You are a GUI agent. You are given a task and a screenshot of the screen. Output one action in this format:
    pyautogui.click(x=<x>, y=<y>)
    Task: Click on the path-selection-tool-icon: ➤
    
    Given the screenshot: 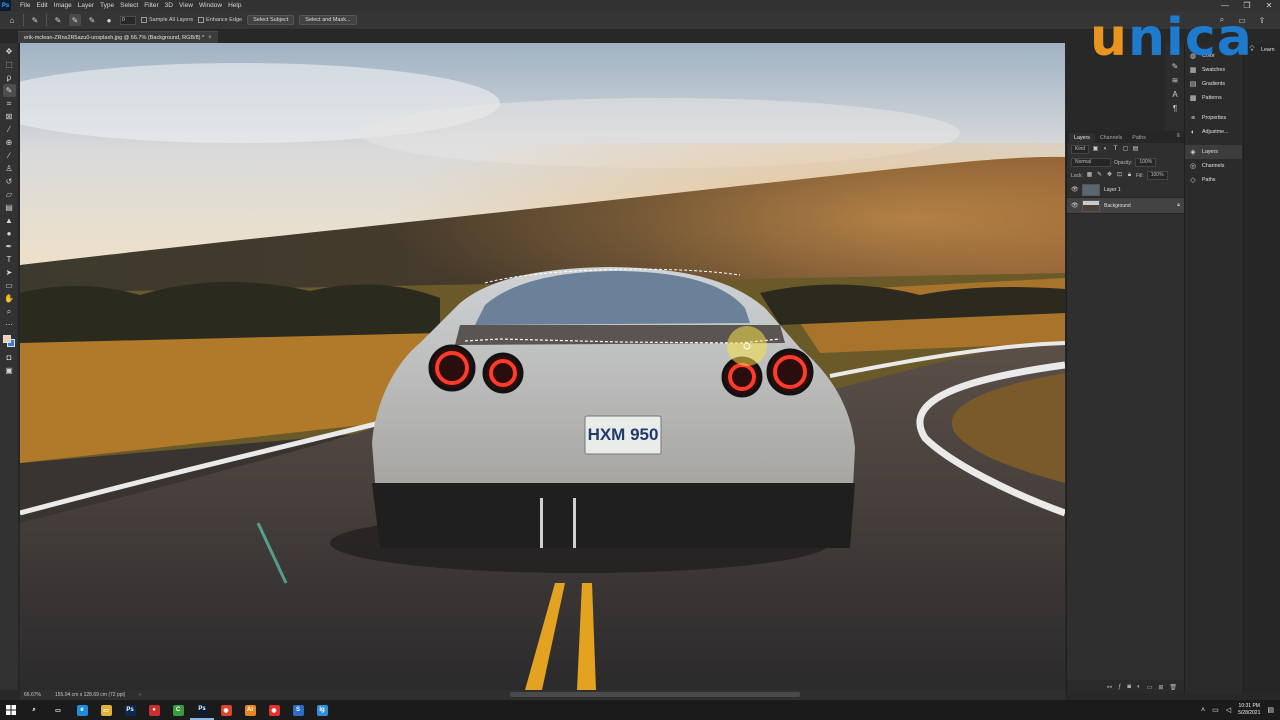 What is the action you would take?
    pyautogui.click(x=9, y=272)
    